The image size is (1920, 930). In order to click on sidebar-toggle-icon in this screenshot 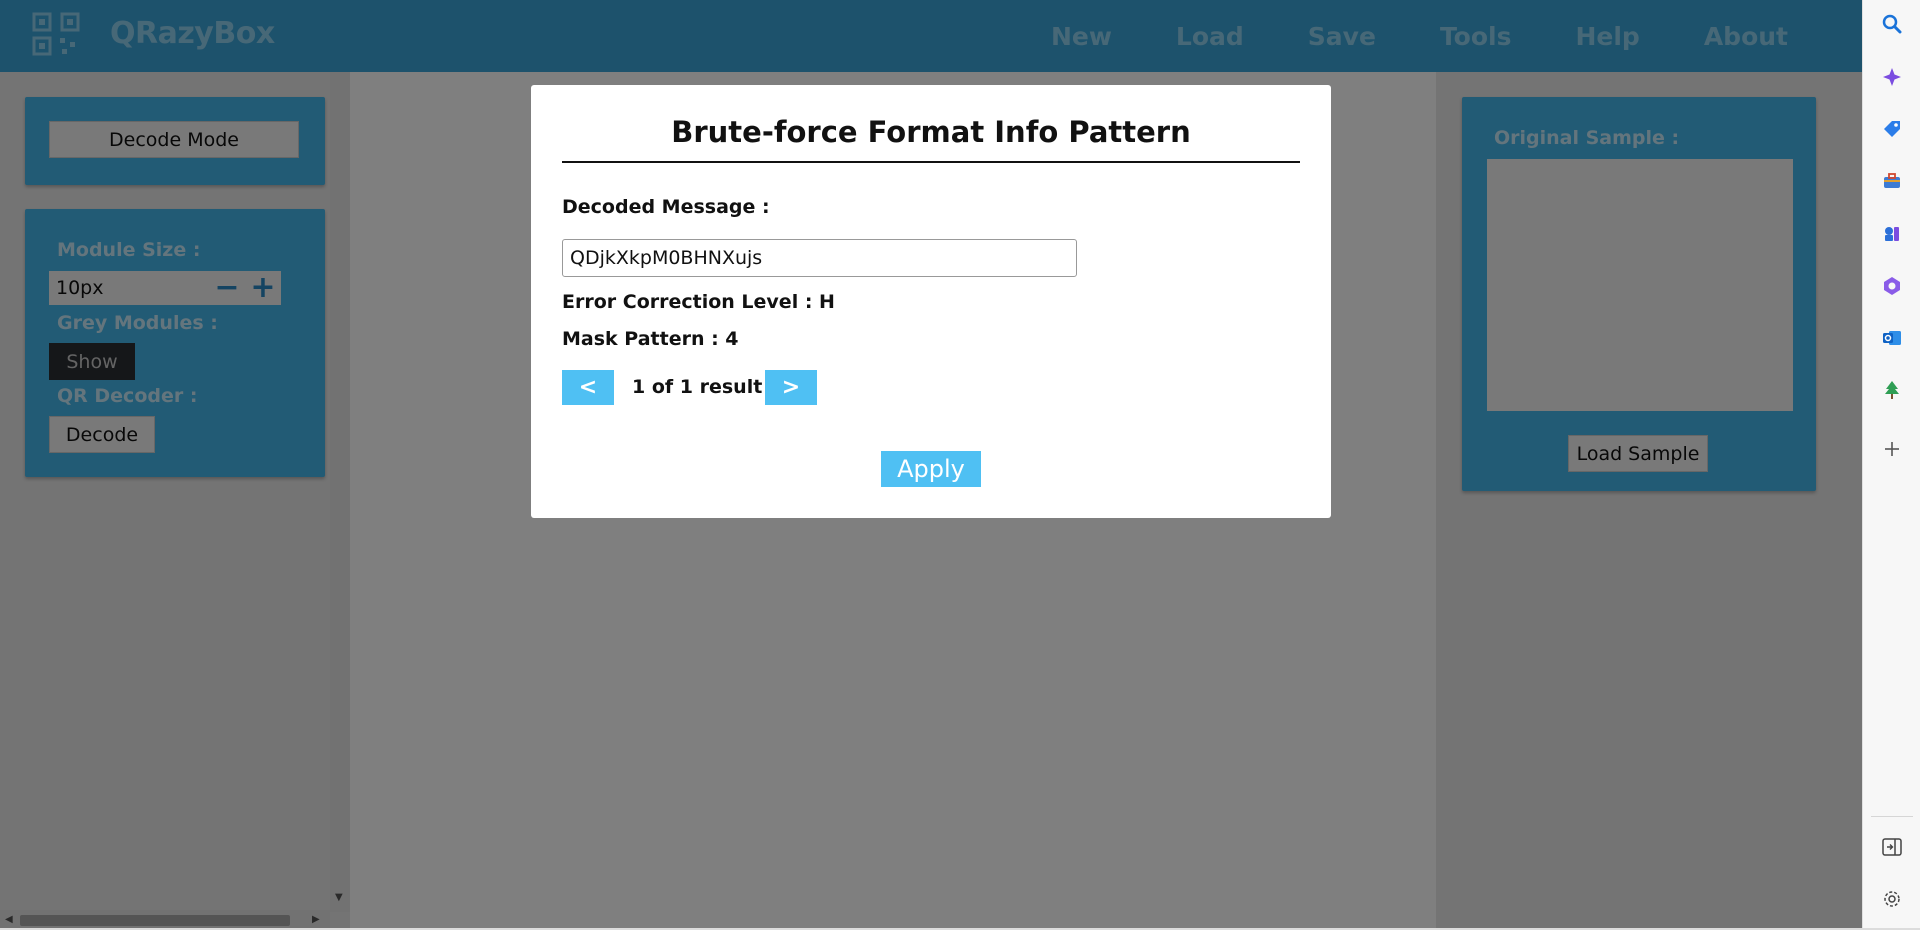, I will do `click(1892, 847)`.